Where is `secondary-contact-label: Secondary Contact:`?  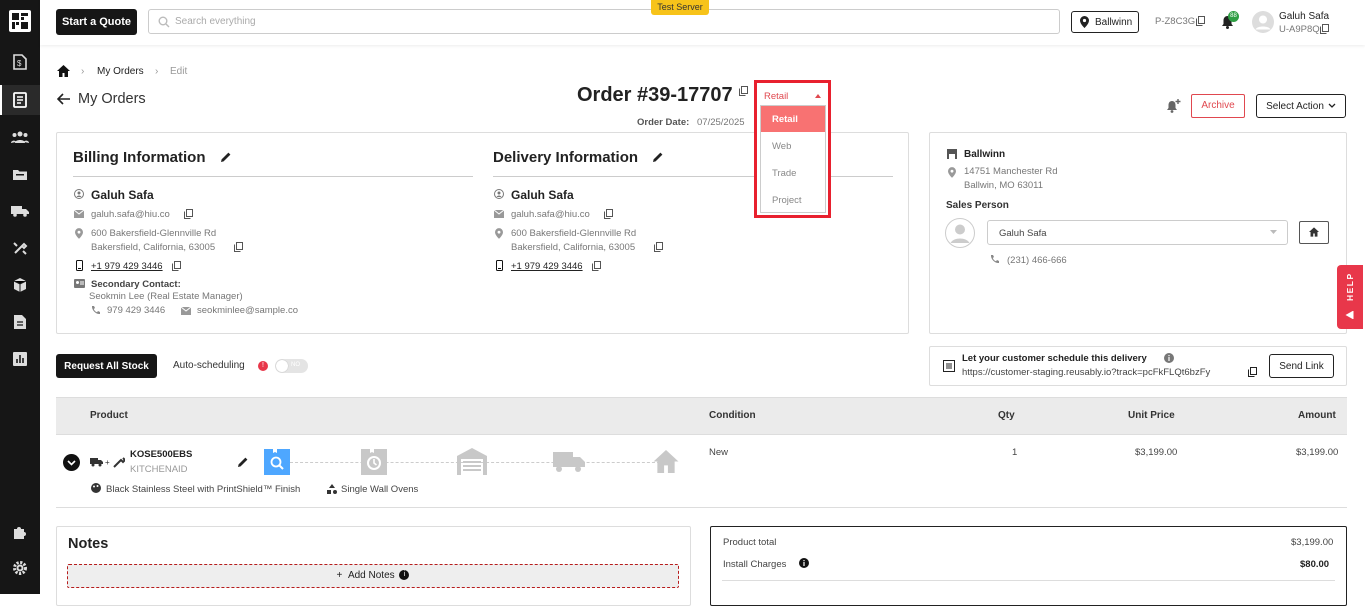
secondary-contact-label: Secondary Contact: is located at coordinates (136, 284).